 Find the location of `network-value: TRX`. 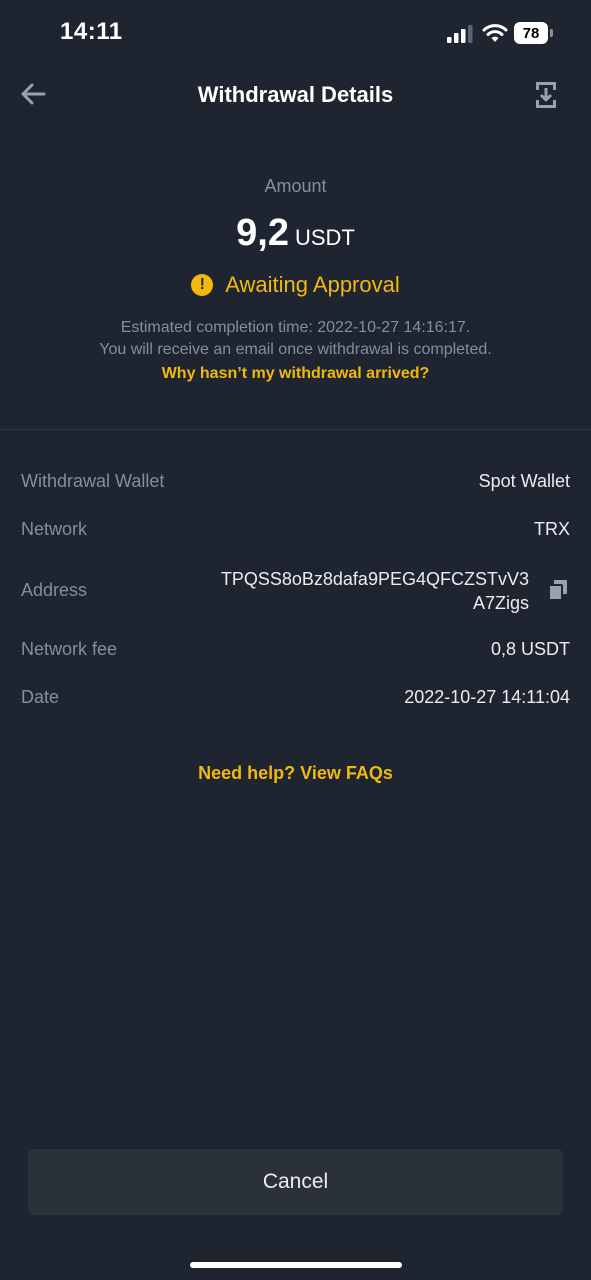

network-value: TRX is located at coordinates (552, 529).